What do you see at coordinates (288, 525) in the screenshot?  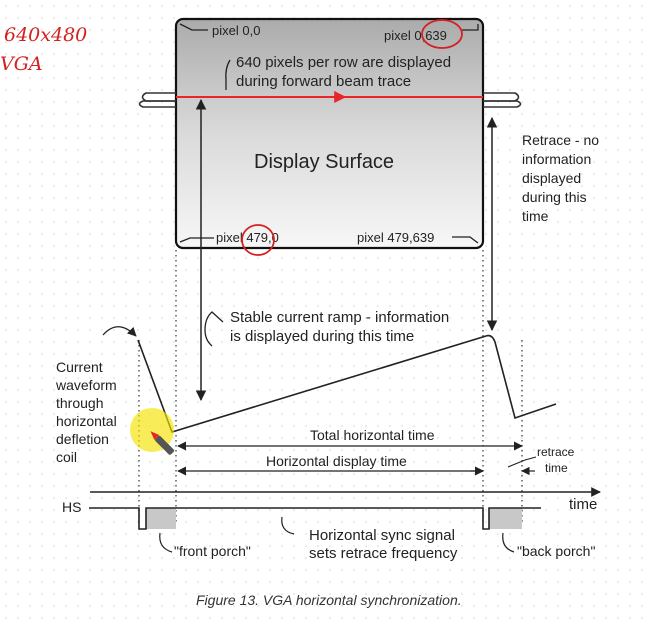 I see `sync-note-leader` at bounding box center [288, 525].